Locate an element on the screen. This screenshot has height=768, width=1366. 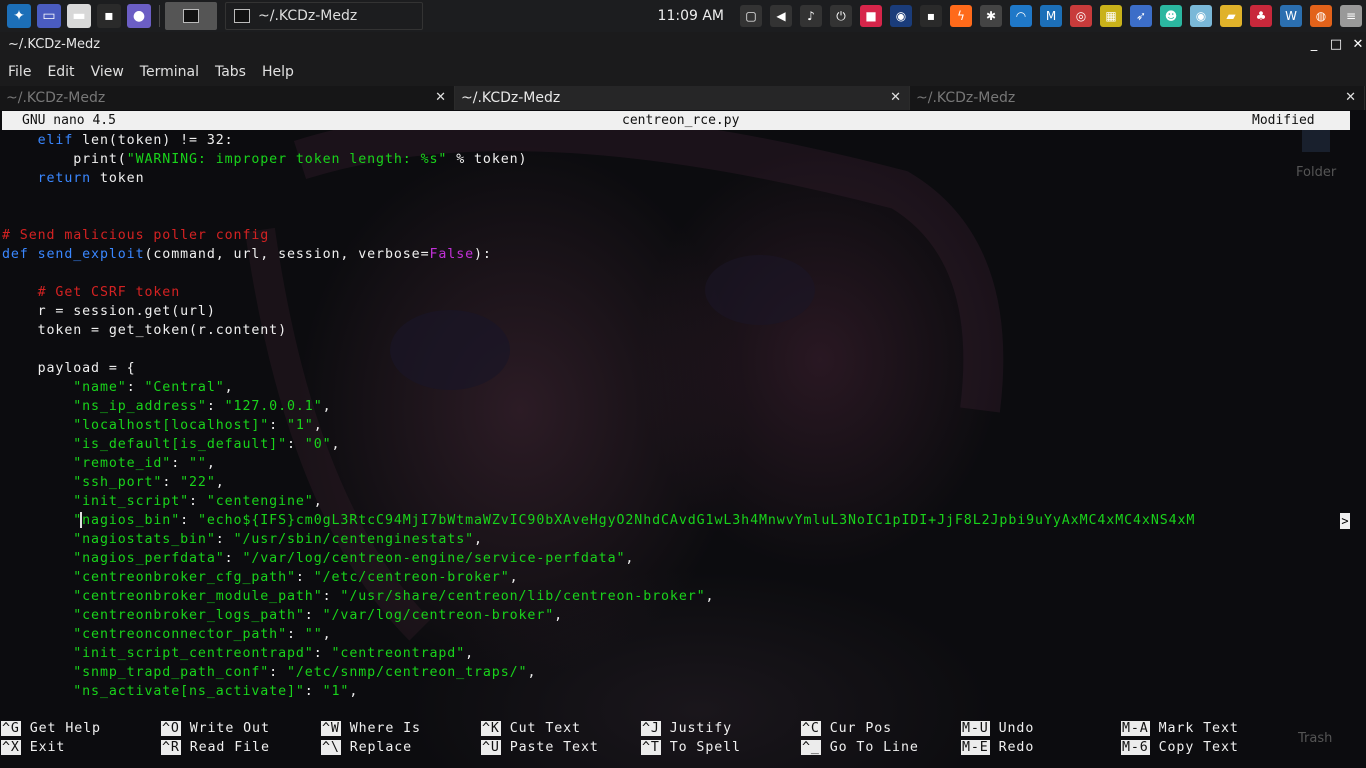
maximize-button: □ is located at coordinates (1336, 45).